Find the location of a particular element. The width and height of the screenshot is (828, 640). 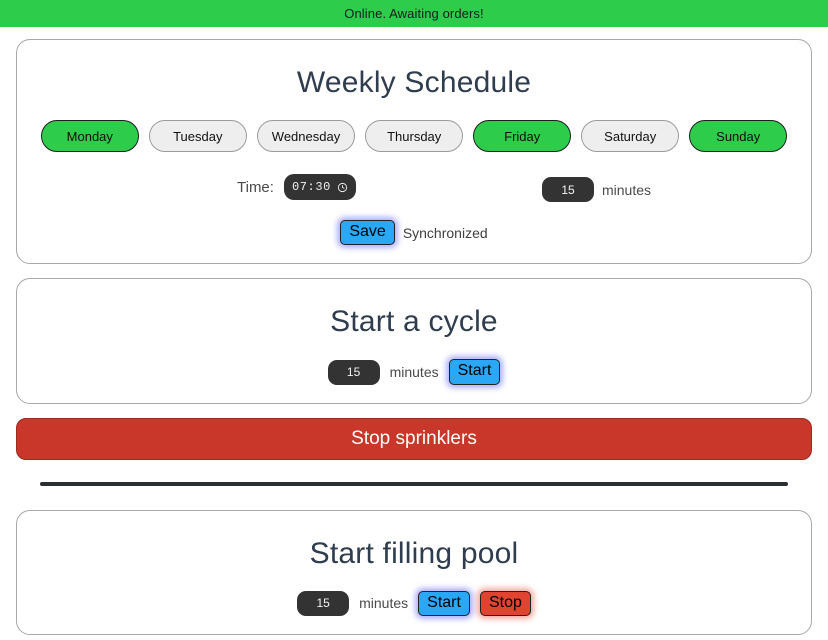

time-group: Time: 07:30 is located at coordinates (296, 187).